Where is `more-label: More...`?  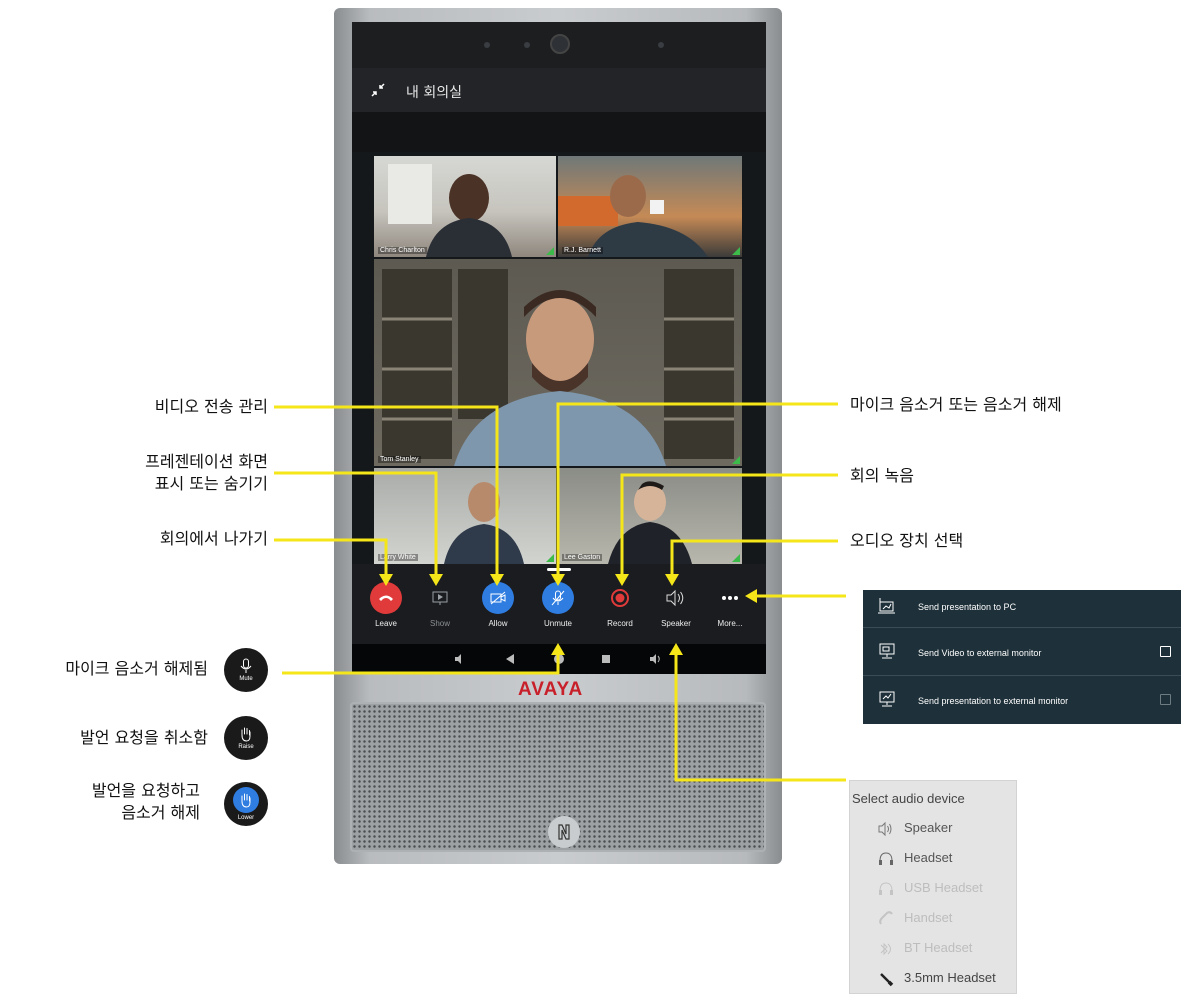 more-label: More... is located at coordinates (730, 623).